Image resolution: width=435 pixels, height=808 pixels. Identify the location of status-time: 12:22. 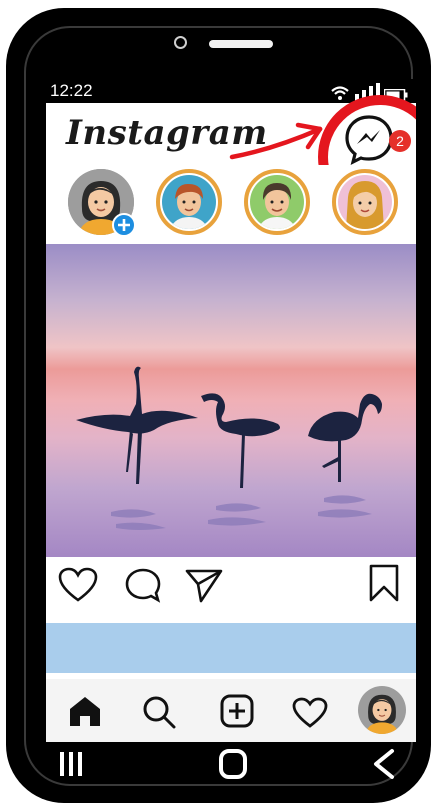
(71, 90).